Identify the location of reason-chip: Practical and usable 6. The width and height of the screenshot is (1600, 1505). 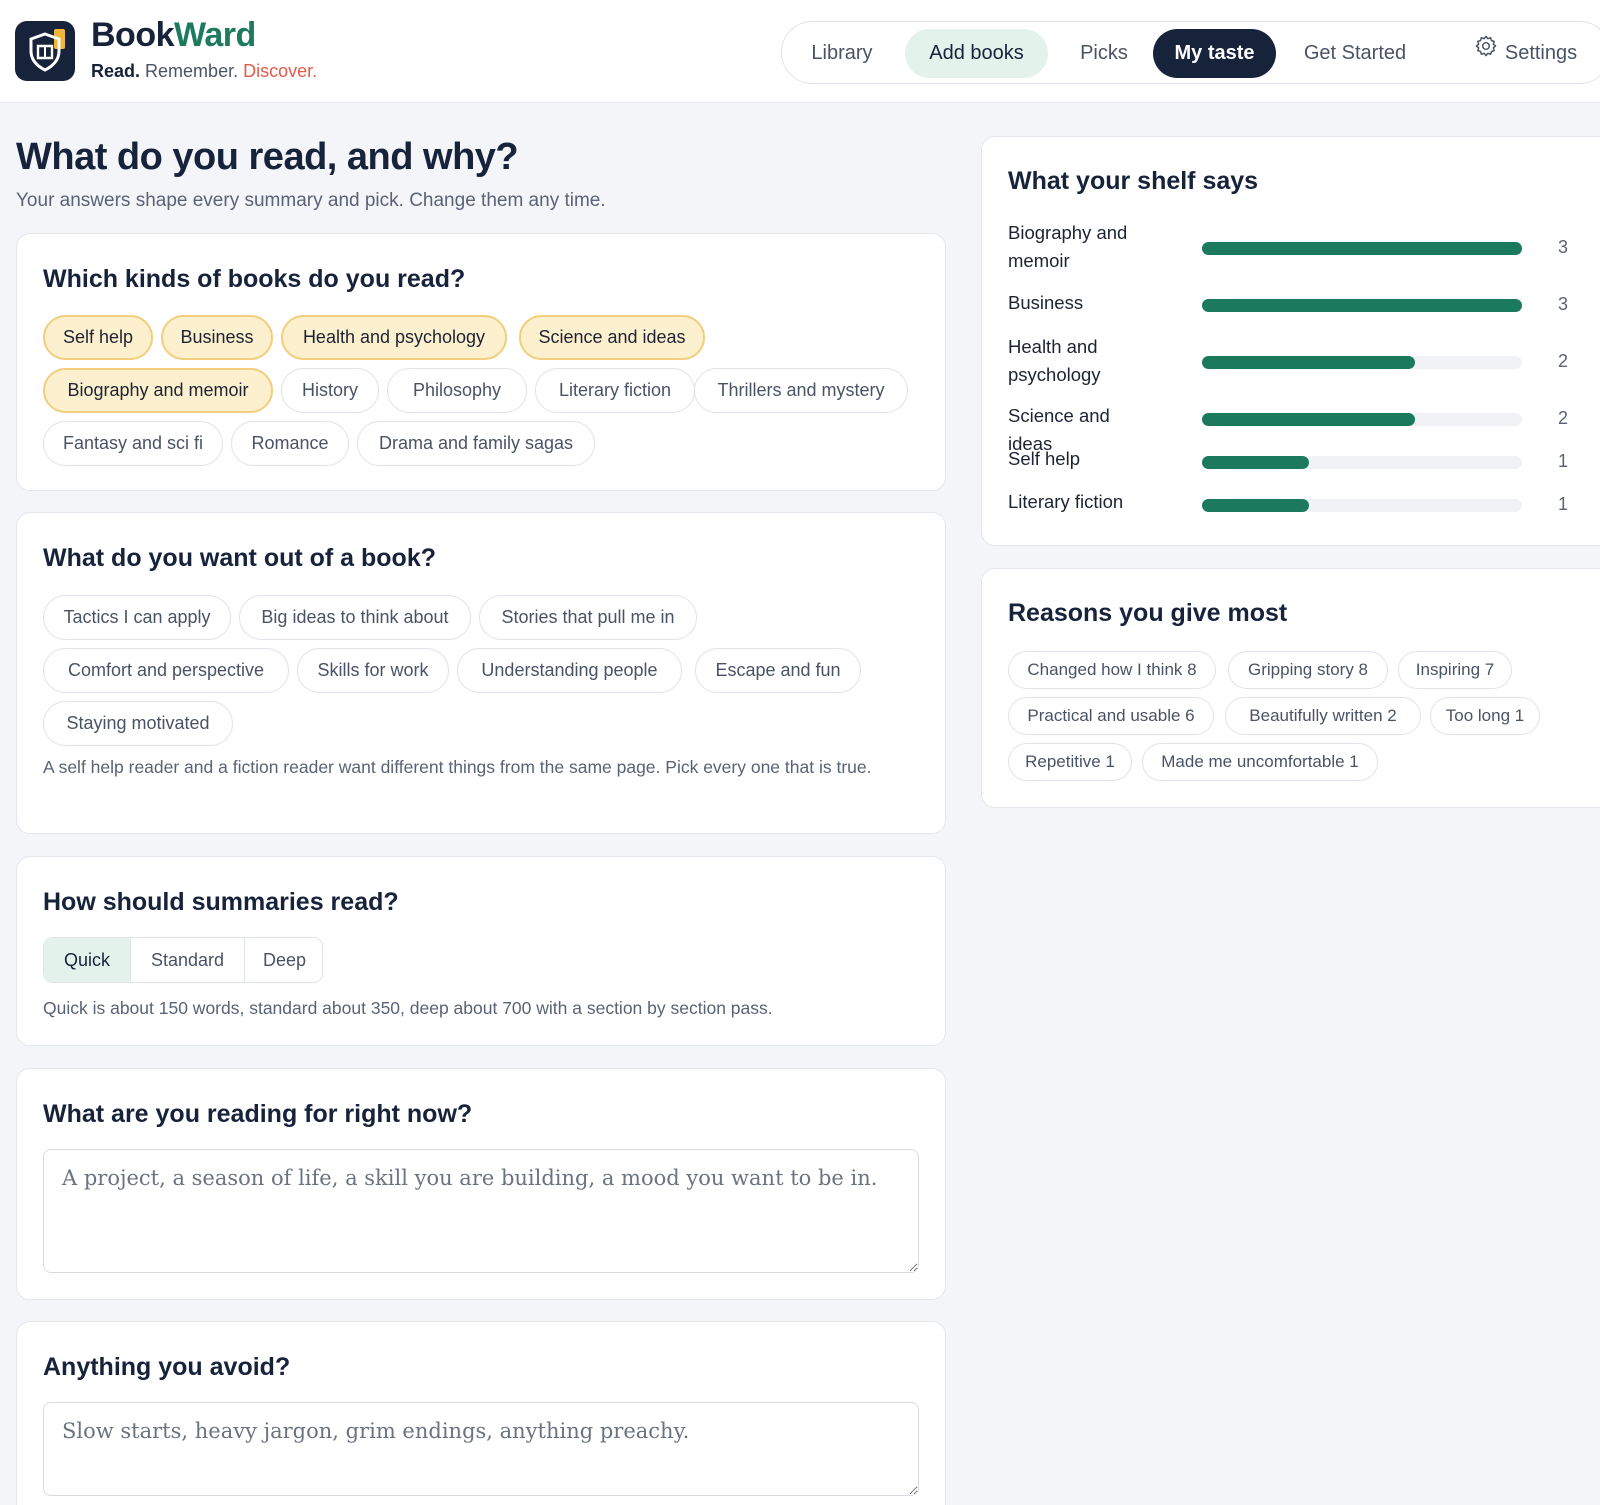
(1111, 716).